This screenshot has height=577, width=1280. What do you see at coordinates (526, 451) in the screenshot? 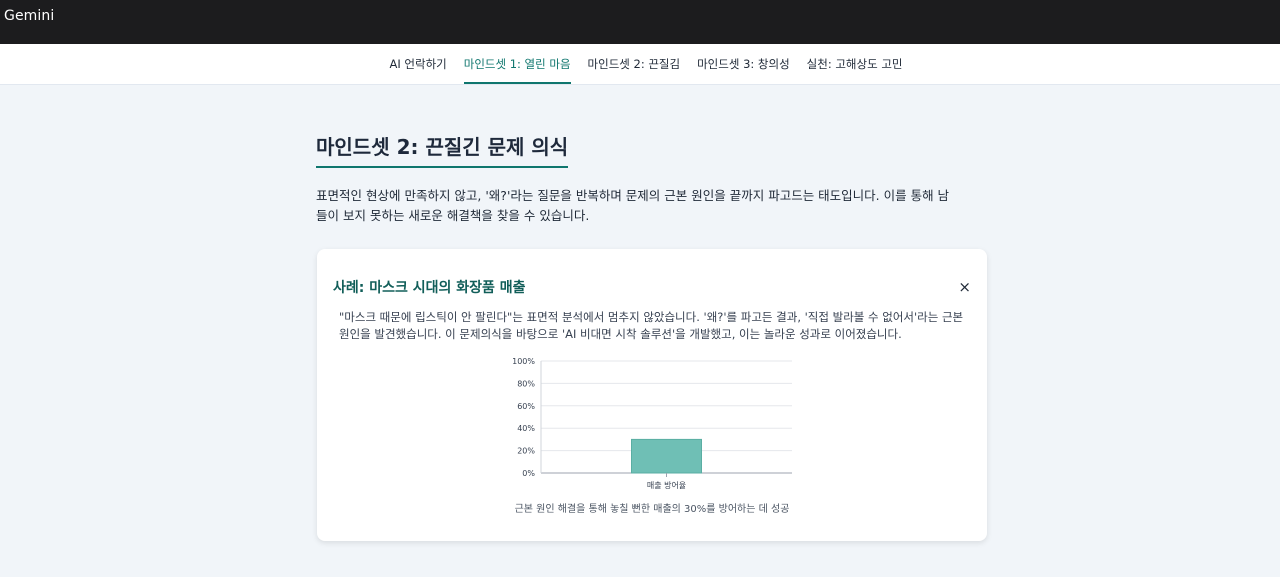
I see `y-tick-label: 20%` at bounding box center [526, 451].